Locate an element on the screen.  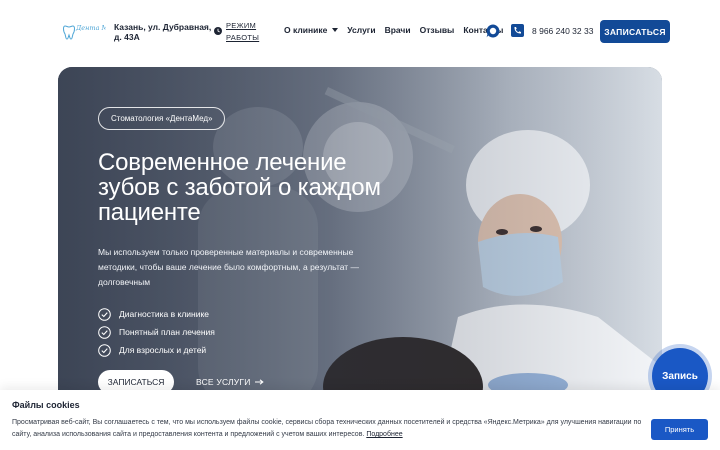
all-services-link: ВСЕ УСЛУГИ is located at coordinates (230, 382).